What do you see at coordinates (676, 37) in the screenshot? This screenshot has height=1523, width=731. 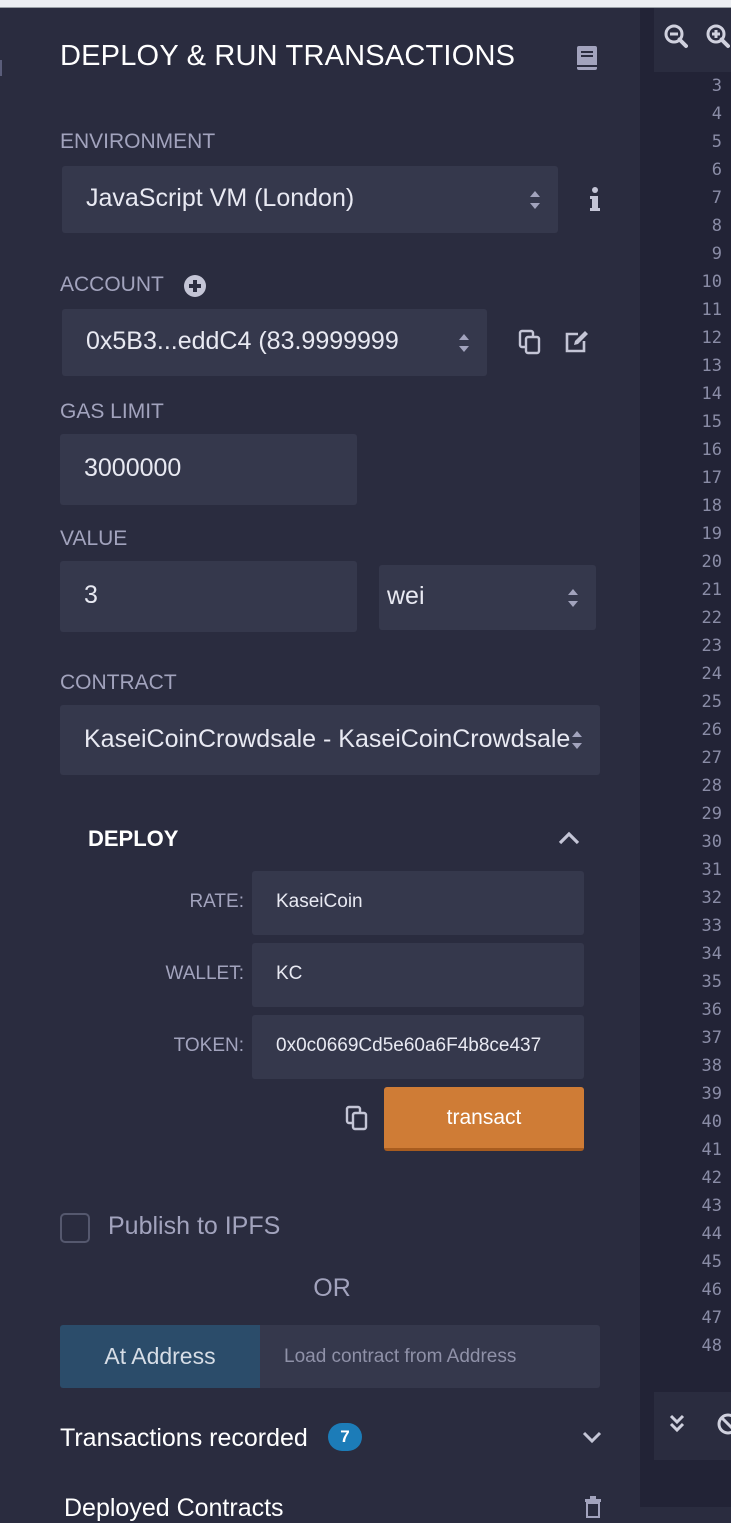 I see `zoom-out-icon` at bounding box center [676, 37].